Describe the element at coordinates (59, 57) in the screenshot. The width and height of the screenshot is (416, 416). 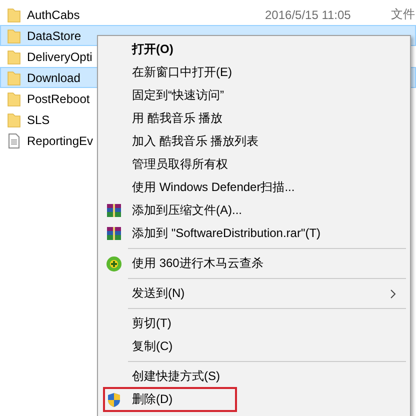
I see `file-name: DeliveryOpti` at that location.